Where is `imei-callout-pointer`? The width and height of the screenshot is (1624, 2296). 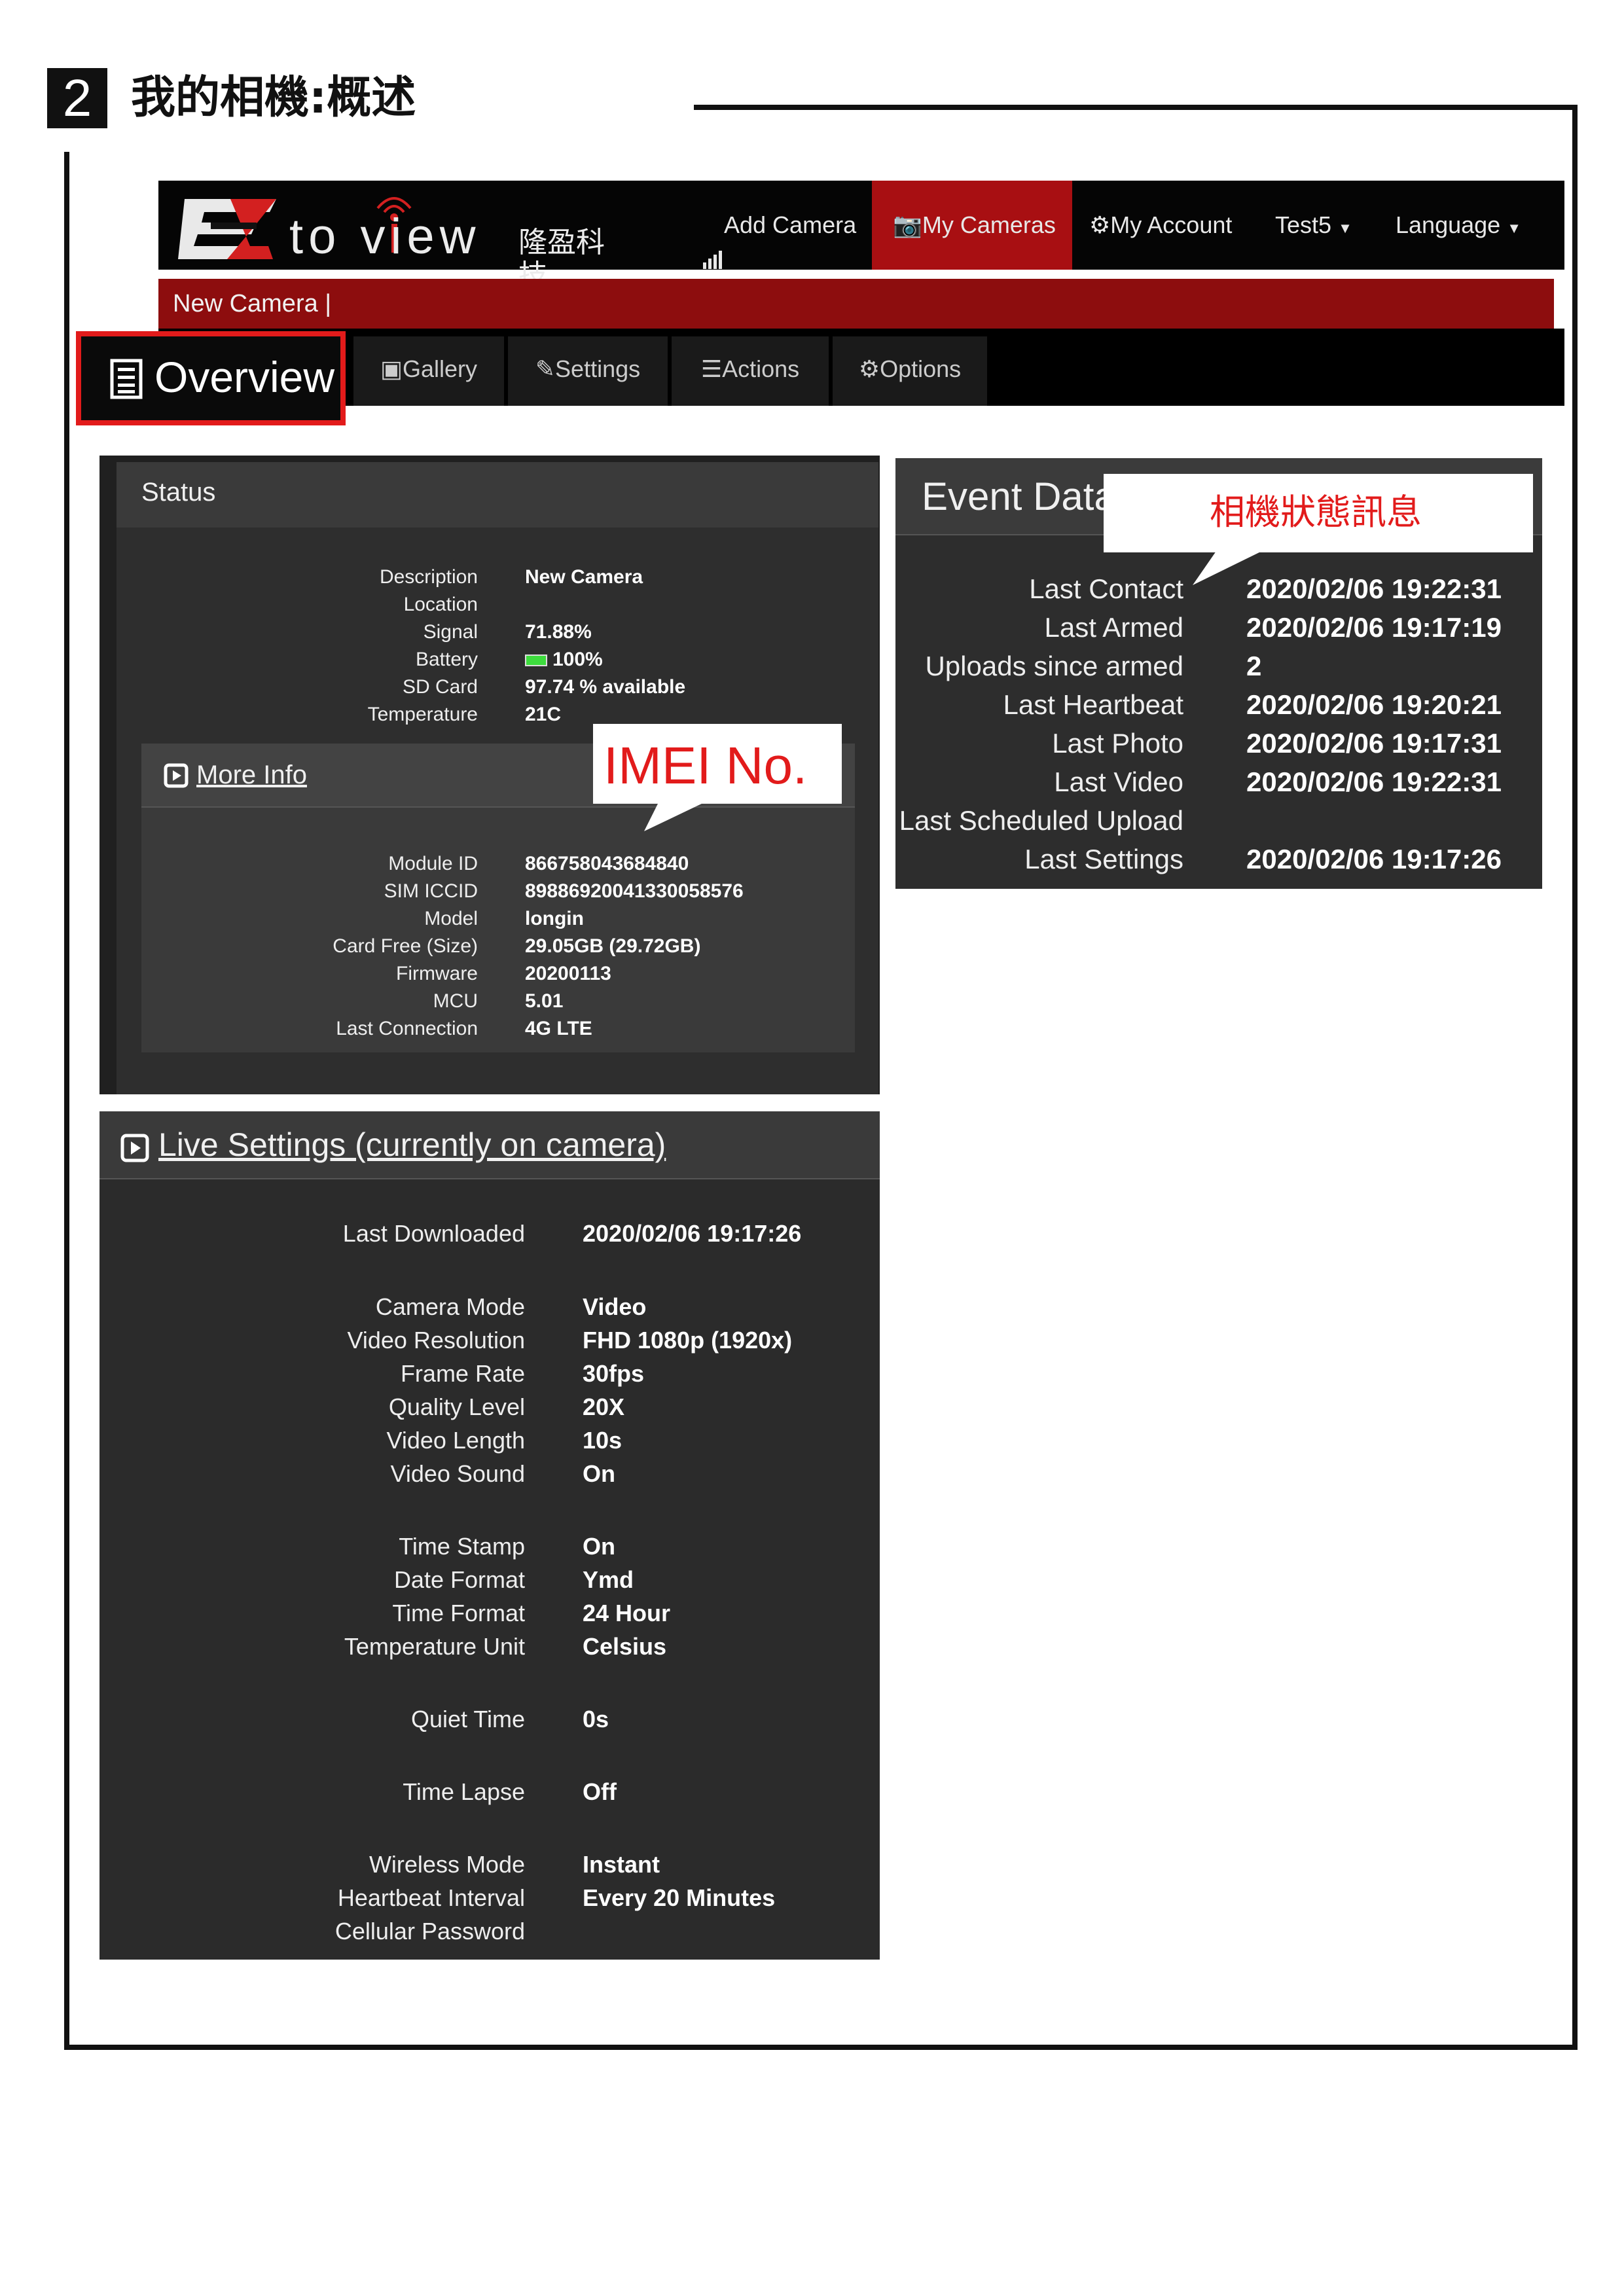
imei-callout-pointer is located at coordinates (674, 816).